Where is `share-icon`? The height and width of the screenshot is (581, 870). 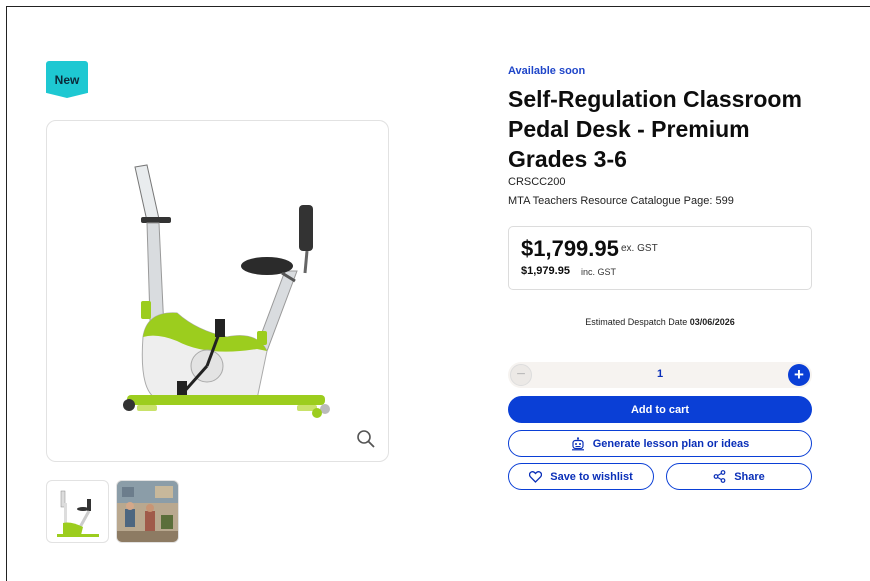 share-icon is located at coordinates (719, 476).